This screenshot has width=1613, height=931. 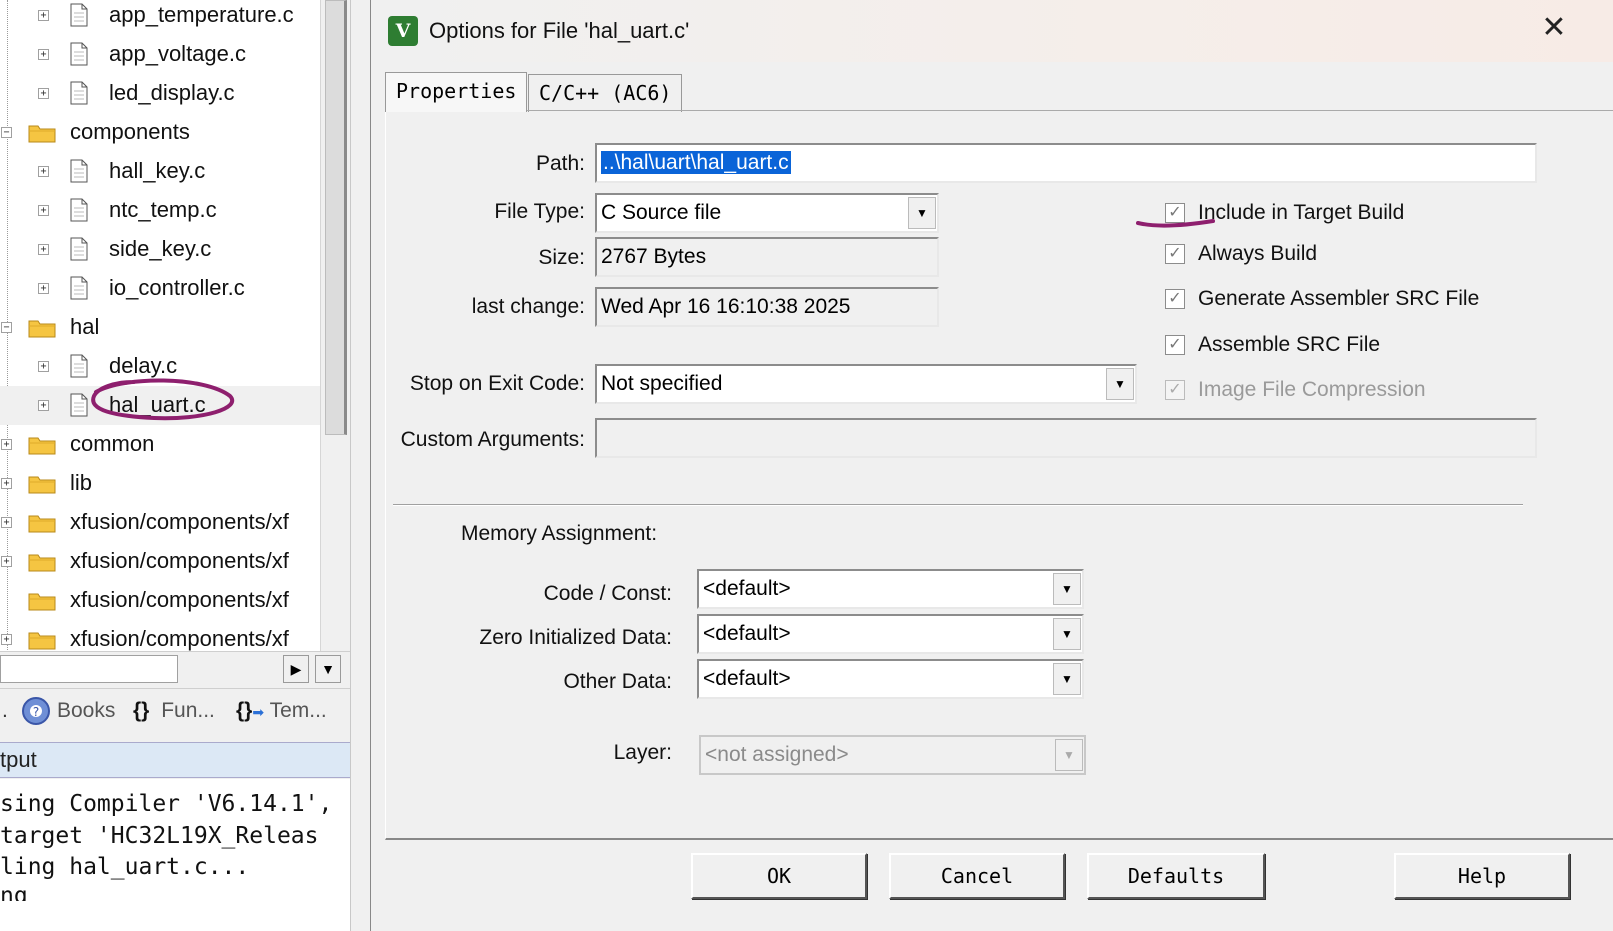 What do you see at coordinates (1554, 28) in the screenshot?
I see `close-icon: ✕` at bounding box center [1554, 28].